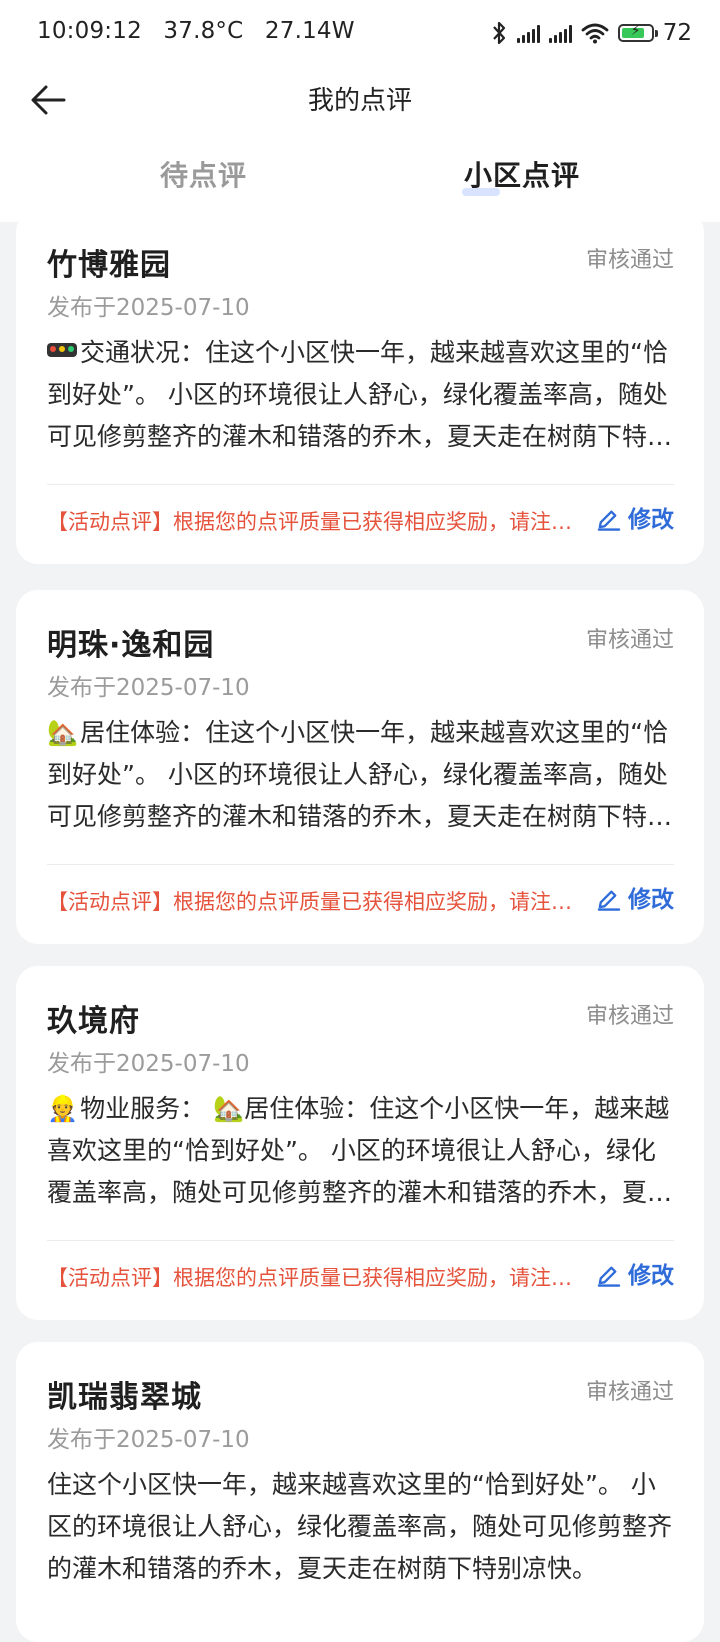  I want to click on nav-header: 我的点评, so click(360, 99).